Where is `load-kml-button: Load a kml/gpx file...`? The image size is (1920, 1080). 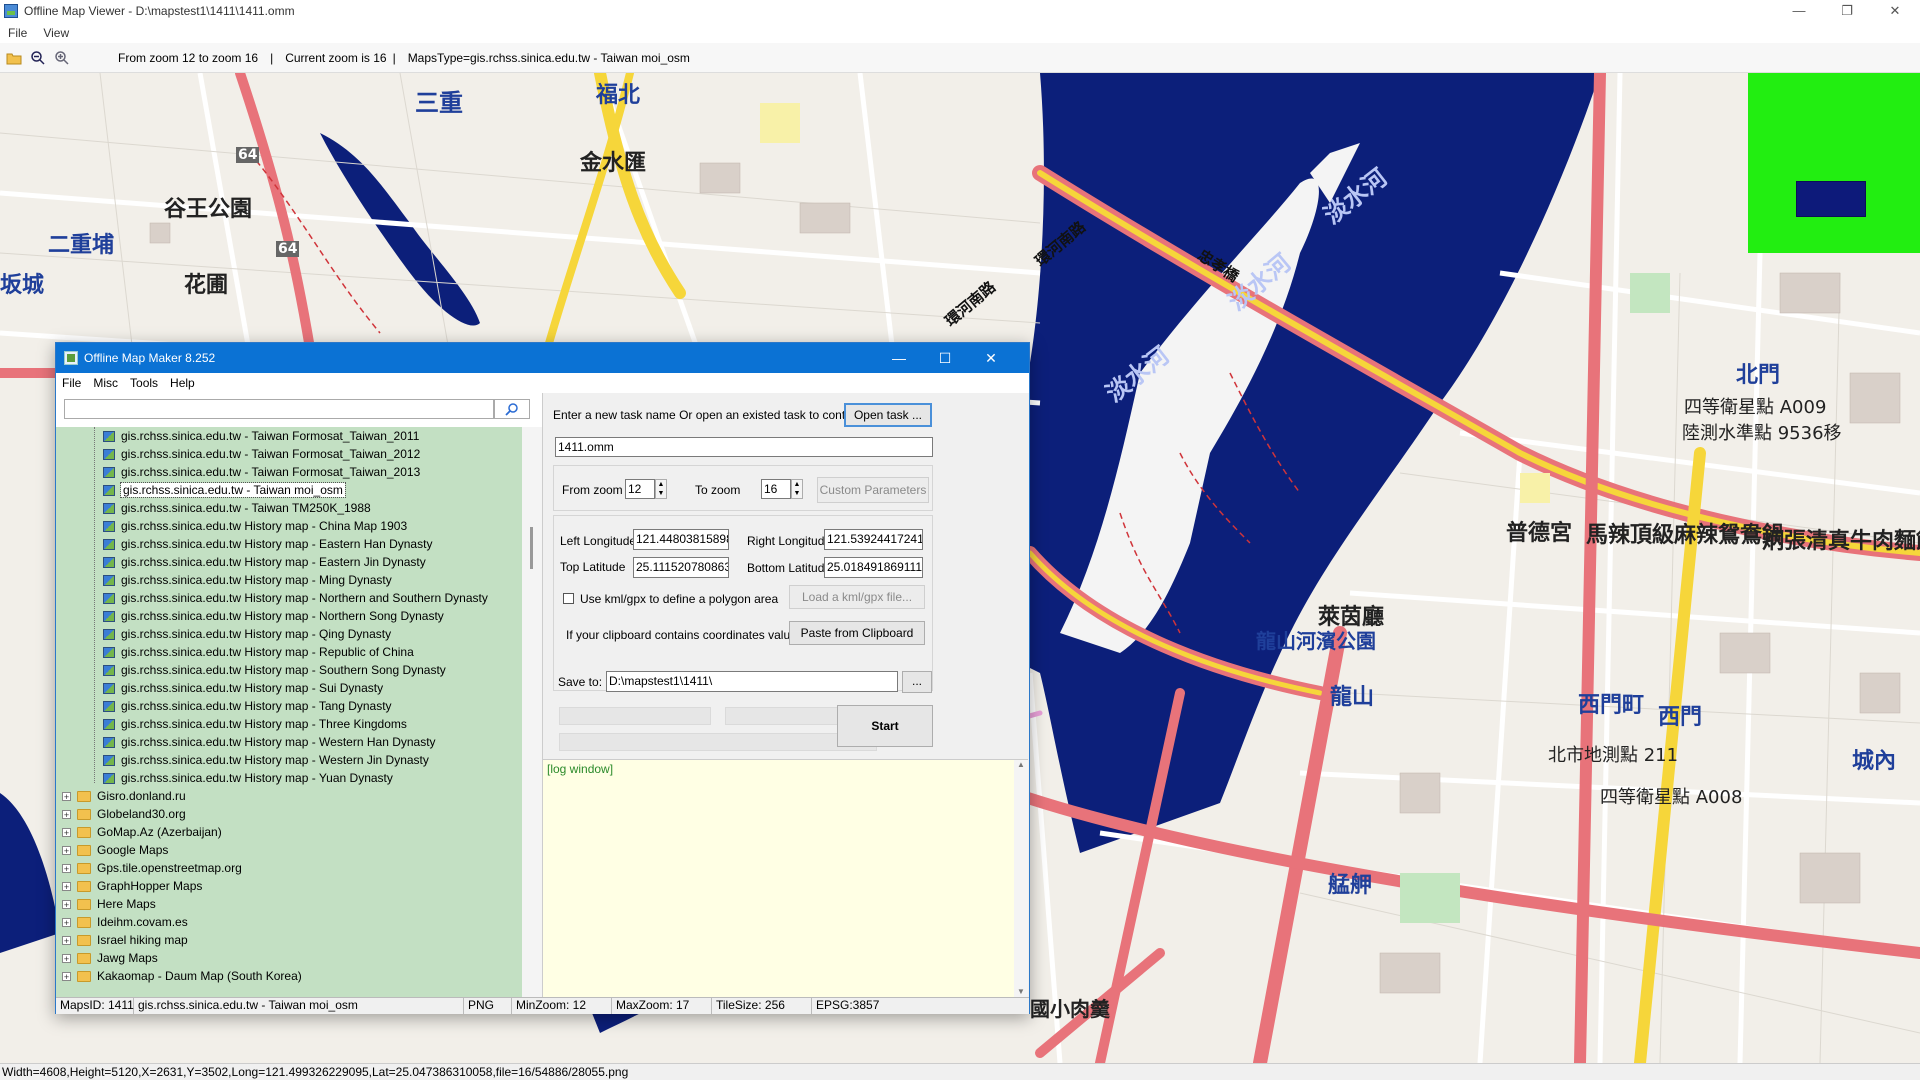 load-kml-button: Load a kml/gpx file... is located at coordinates (857, 597).